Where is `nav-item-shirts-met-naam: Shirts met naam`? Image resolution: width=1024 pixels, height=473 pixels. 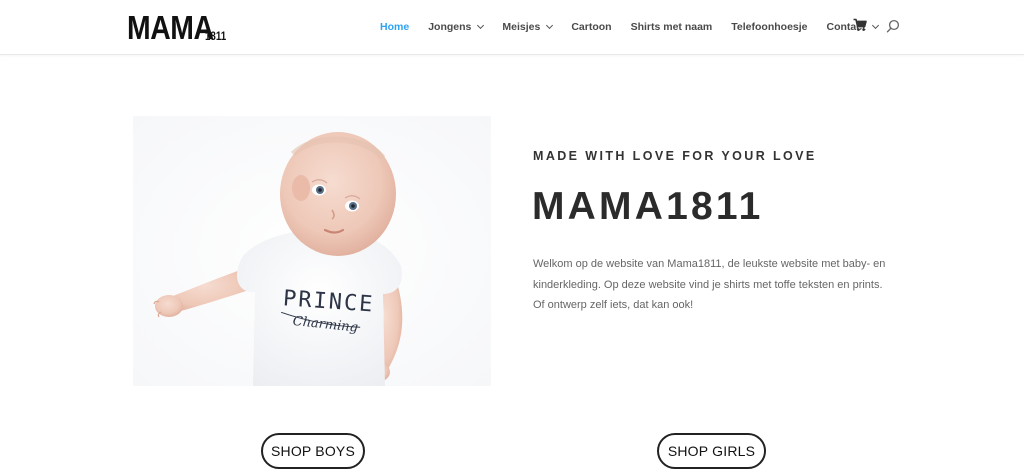 nav-item-shirts-met-naam: Shirts met naam is located at coordinates (672, 27).